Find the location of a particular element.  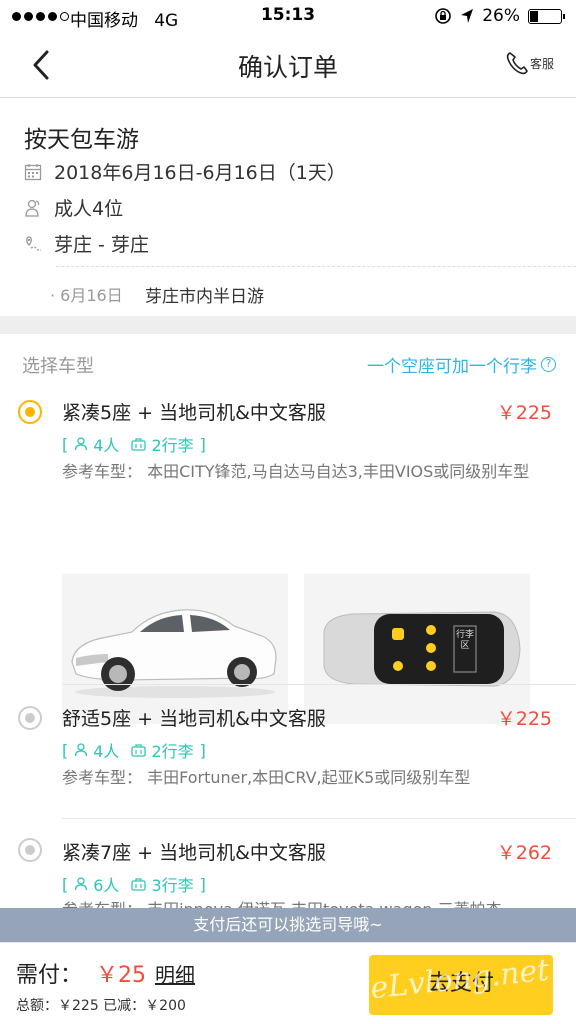

people-icon is located at coordinates (32, 208).